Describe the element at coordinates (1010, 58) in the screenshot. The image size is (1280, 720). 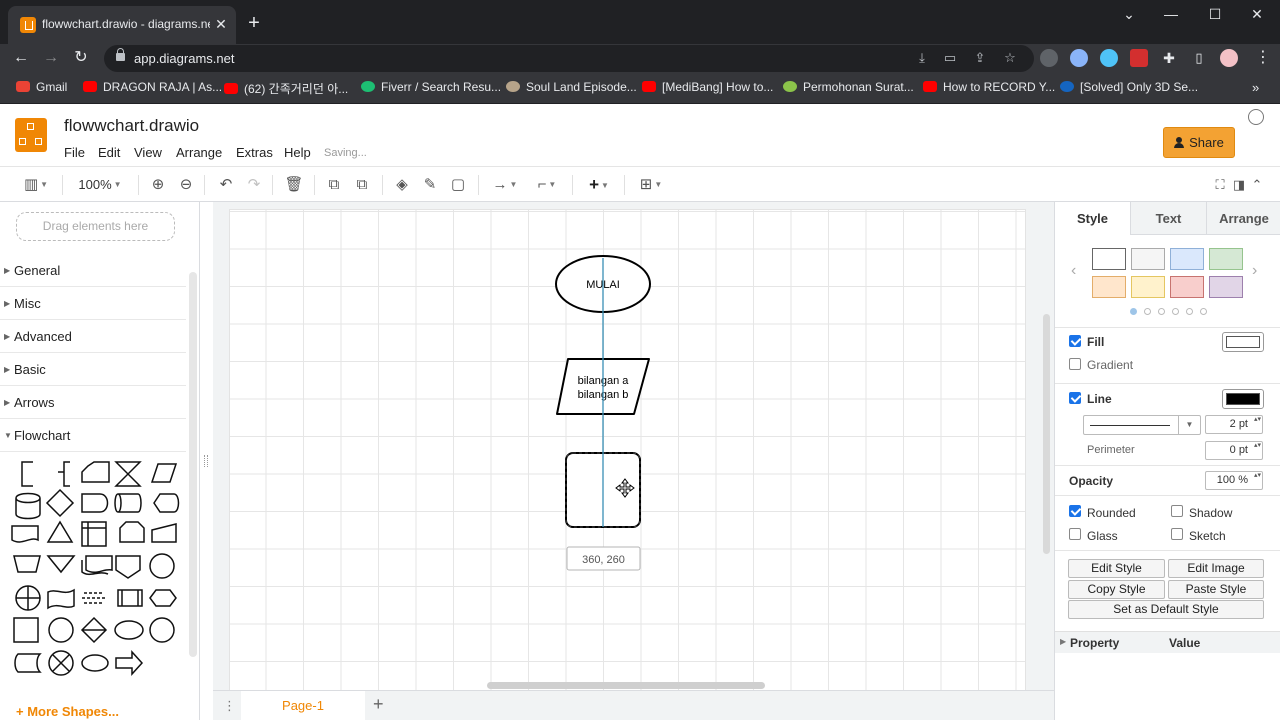
I see `bookmark-star-icon: ☆` at that location.